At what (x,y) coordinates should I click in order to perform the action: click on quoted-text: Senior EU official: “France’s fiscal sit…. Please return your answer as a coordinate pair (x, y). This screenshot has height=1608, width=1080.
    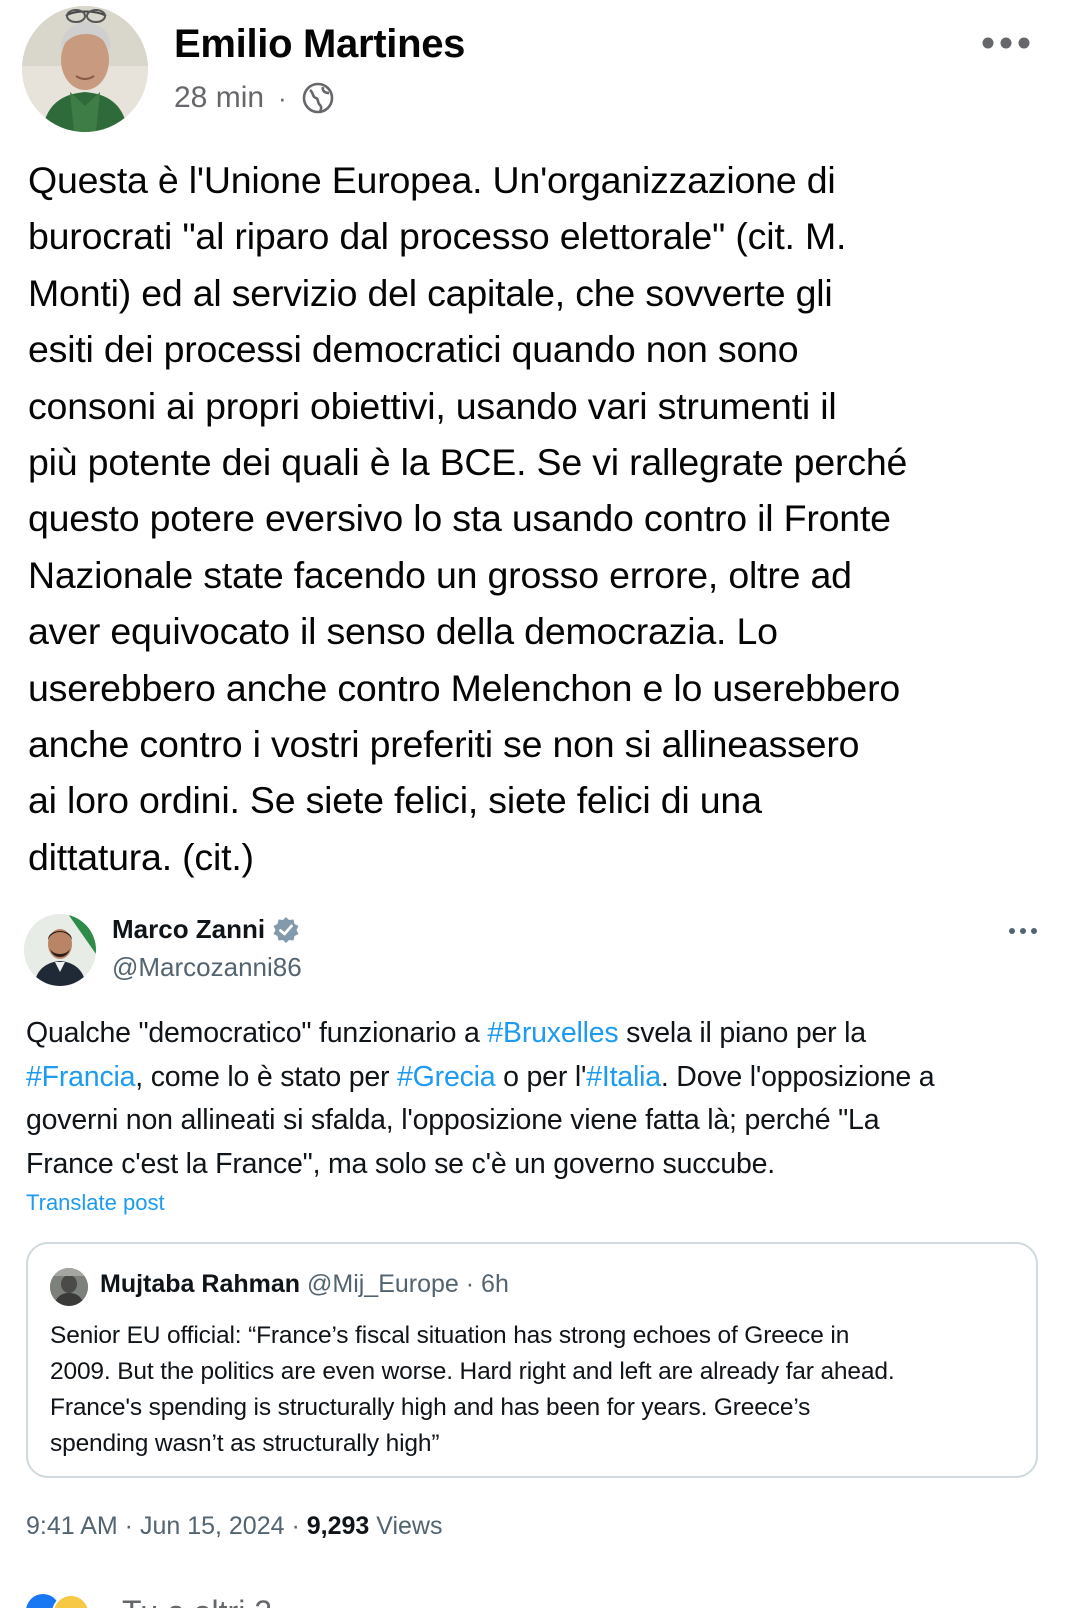
    Looking at the image, I should click on (540, 1390).